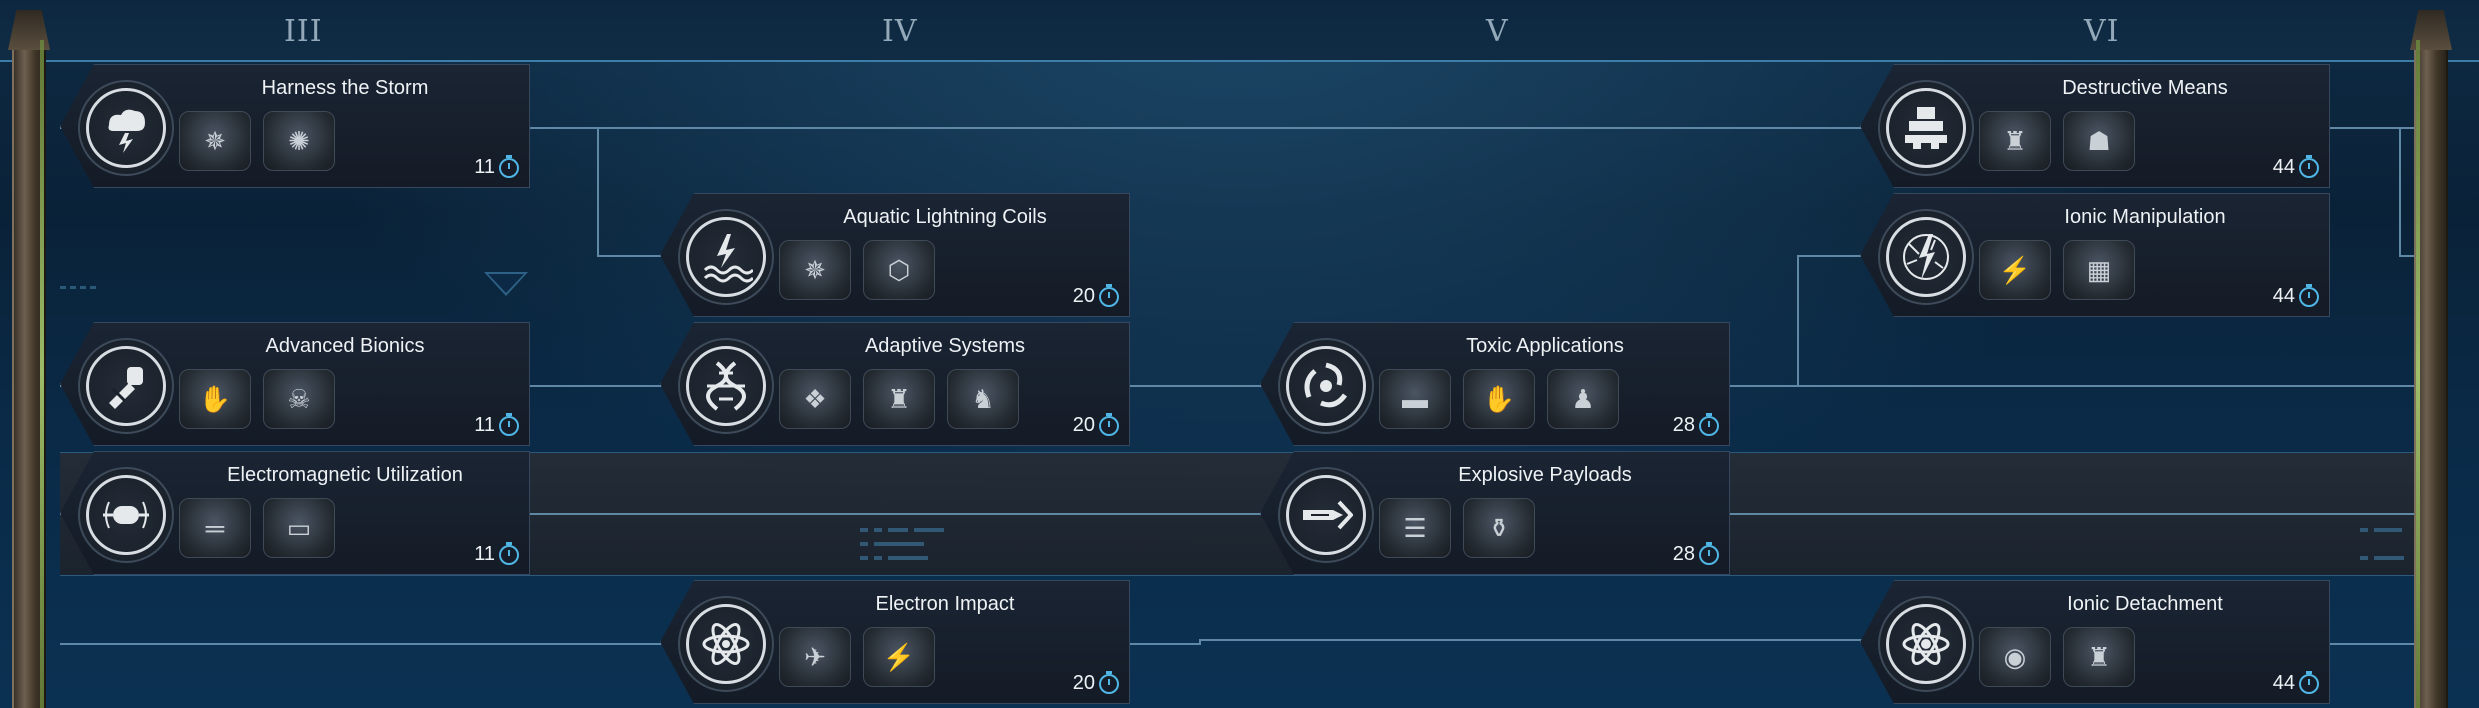 This screenshot has height=708, width=2479. I want to click on tech-title: Toxic Applications, so click(1545, 346).